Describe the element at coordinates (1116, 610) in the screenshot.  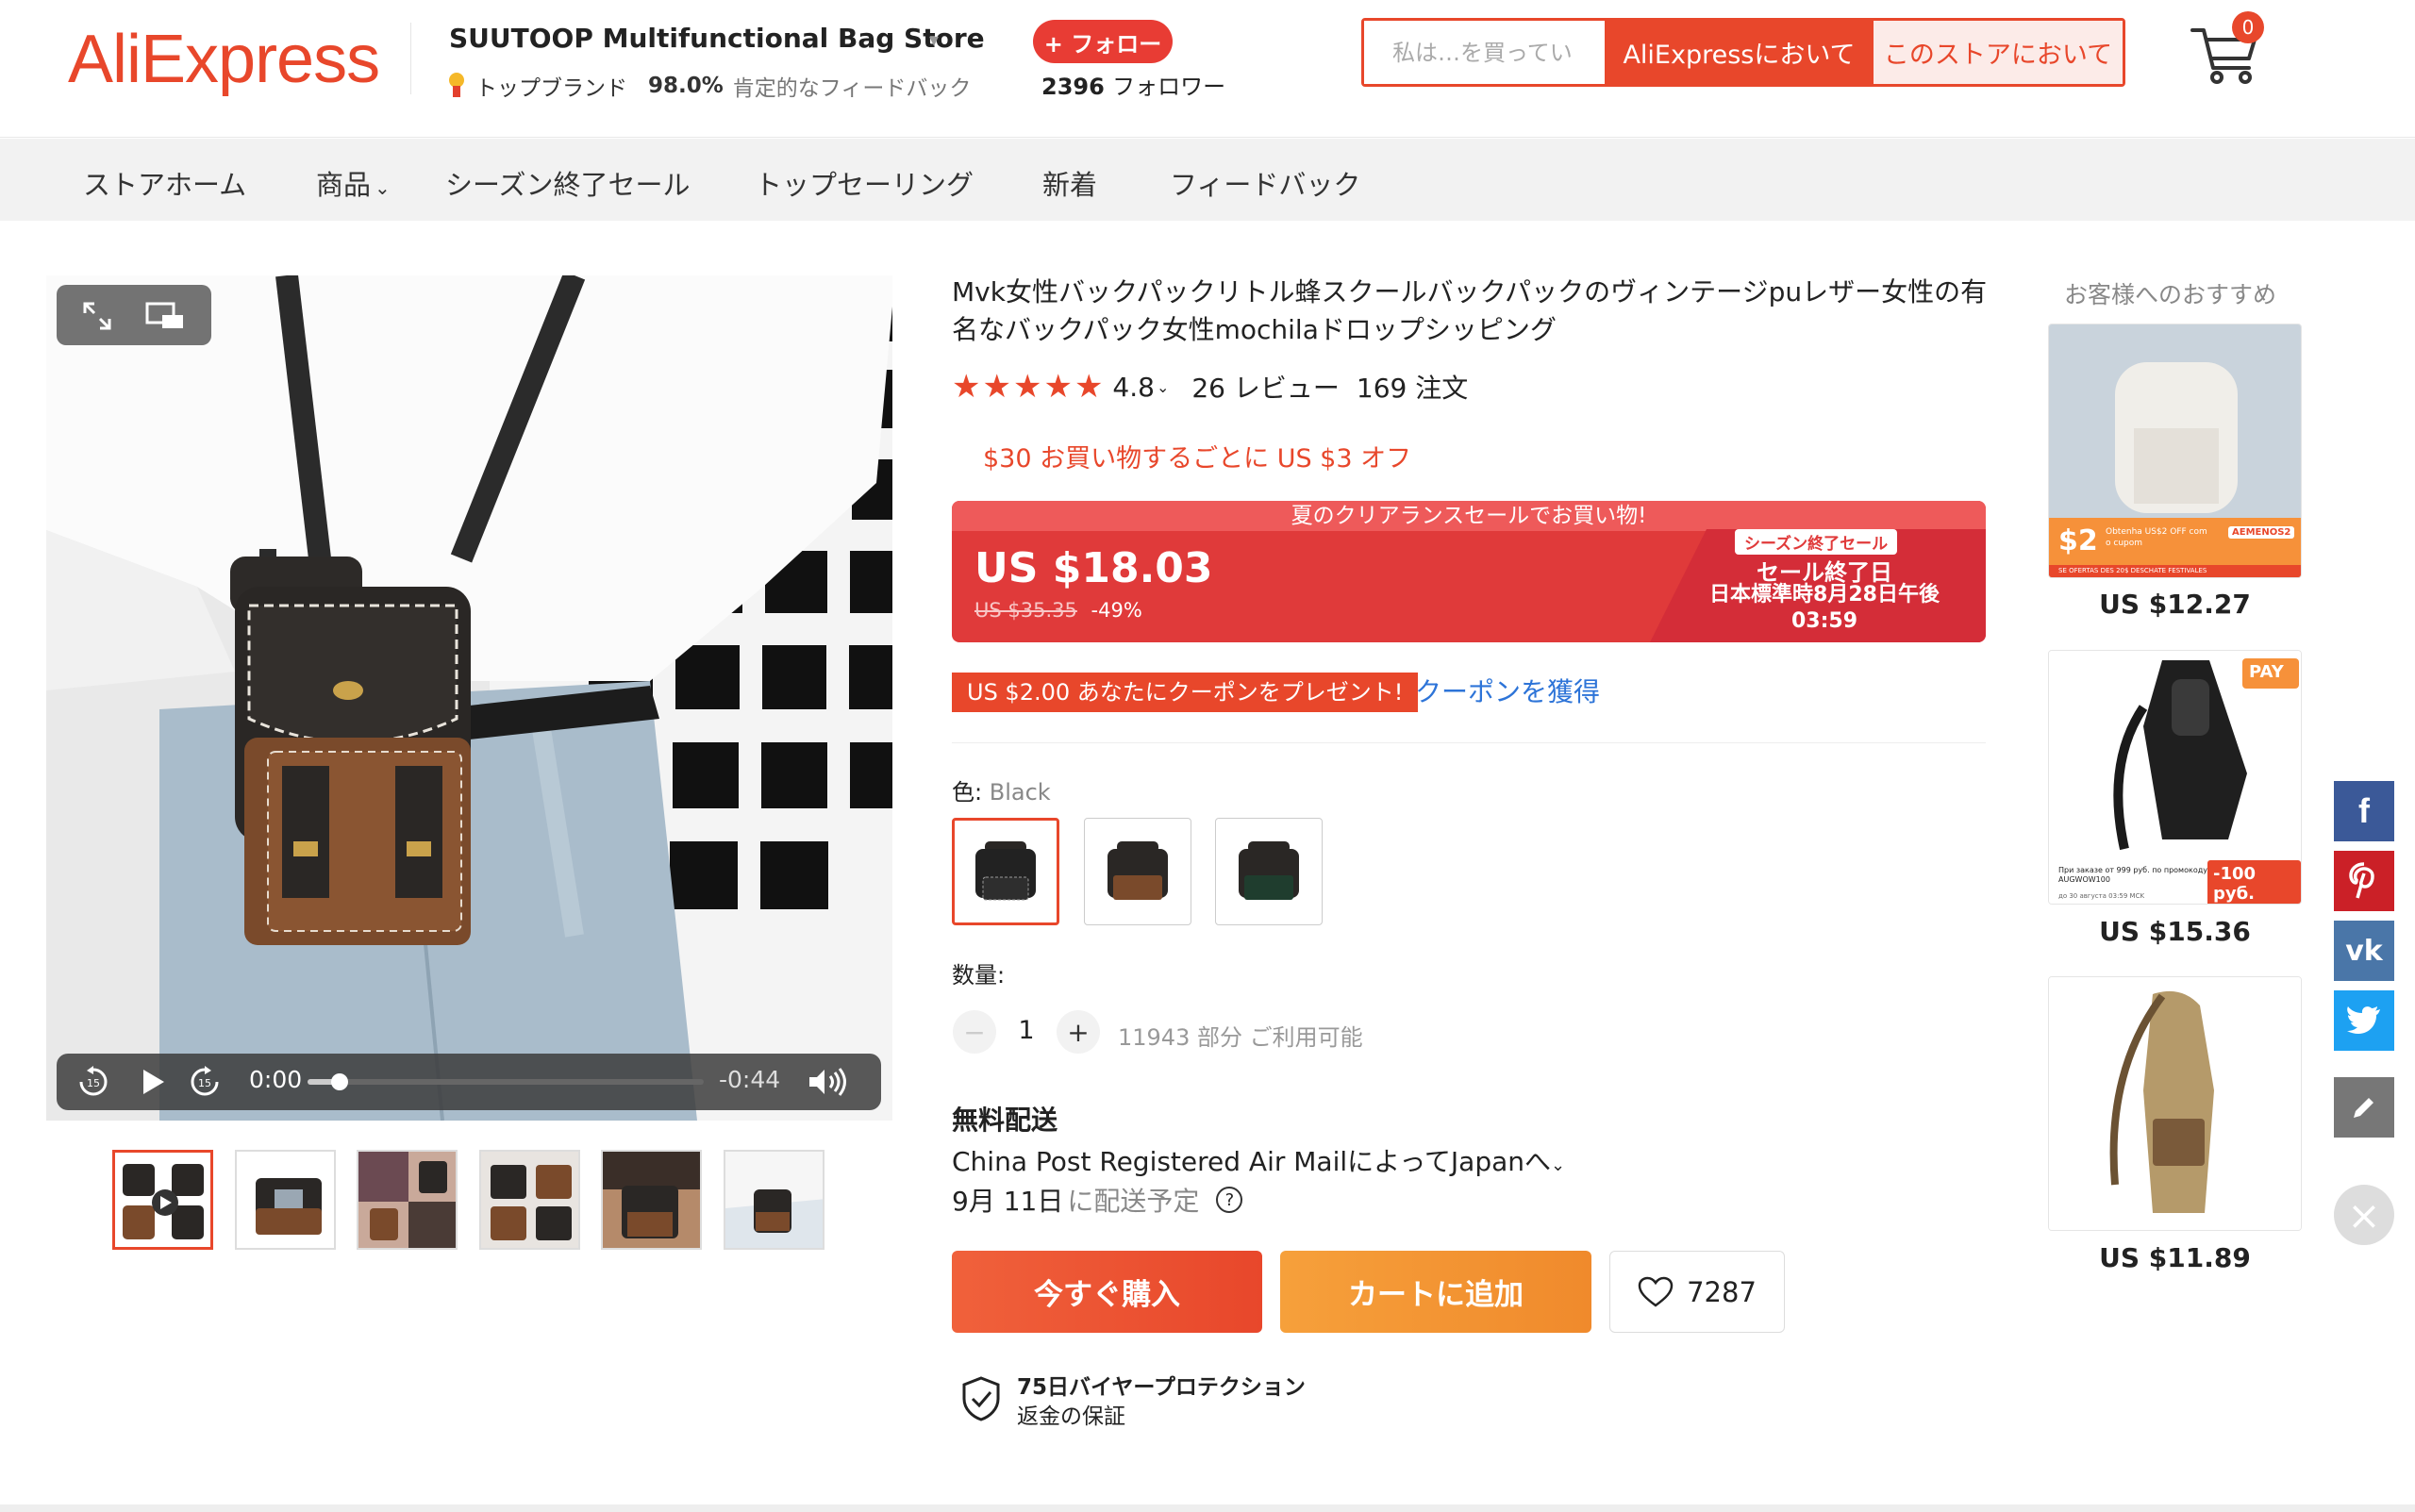
I see `discount-percent: -49%` at that location.